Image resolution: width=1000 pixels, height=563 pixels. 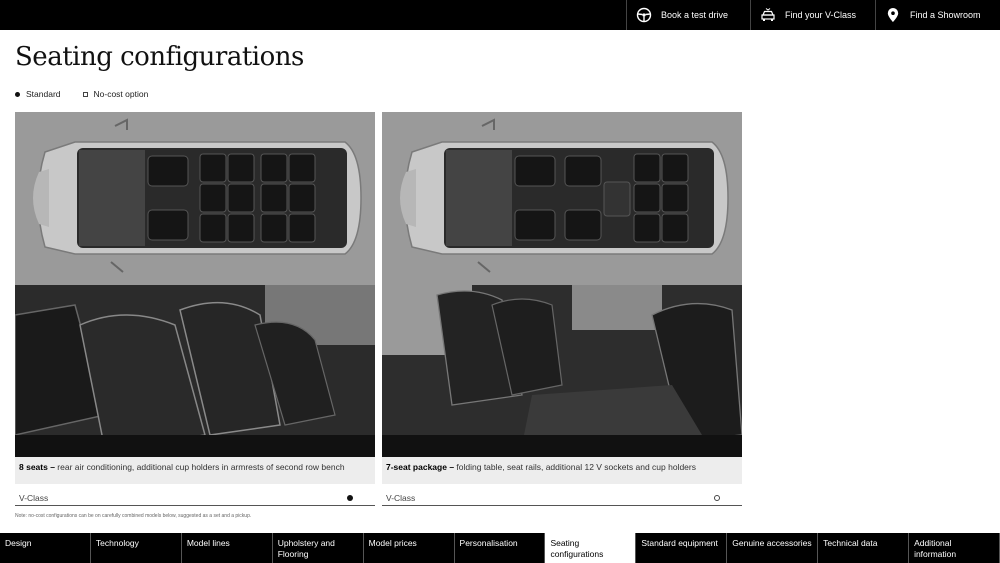 I want to click on find-showroom-label: Find a Showroom, so click(x=945, y=15).